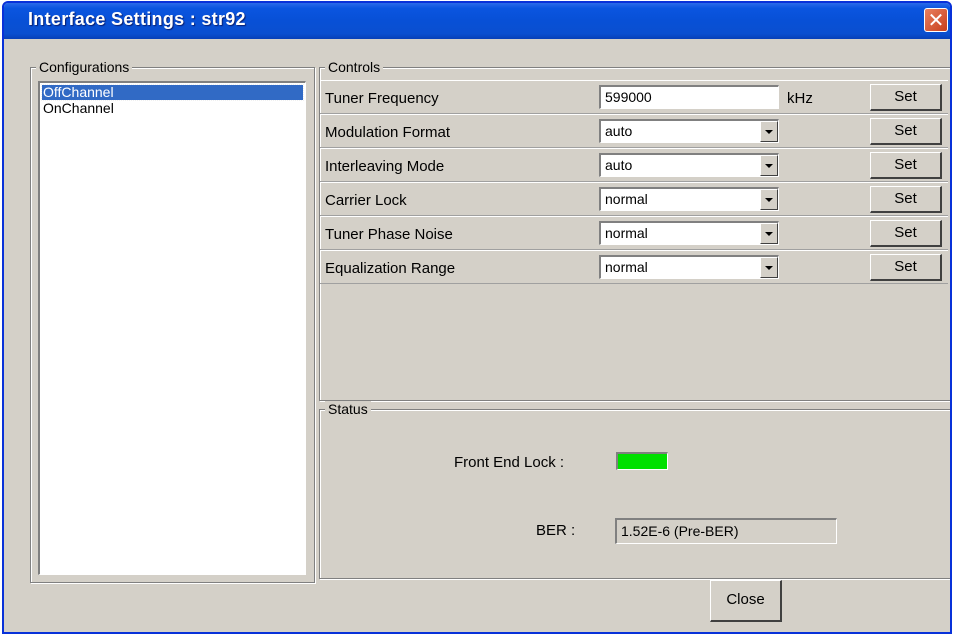  What do you see at coordinates (906, 267) in the screenshot?
I see `set-equalization-range-button: Set` at bounding box center [906, 267].